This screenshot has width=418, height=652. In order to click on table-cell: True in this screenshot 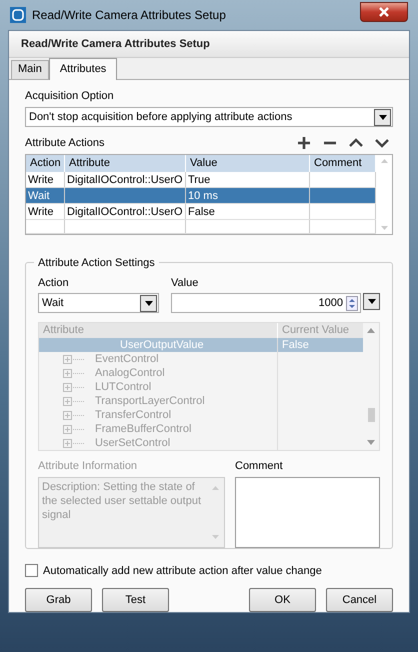, I will do `click(199, 180)`.